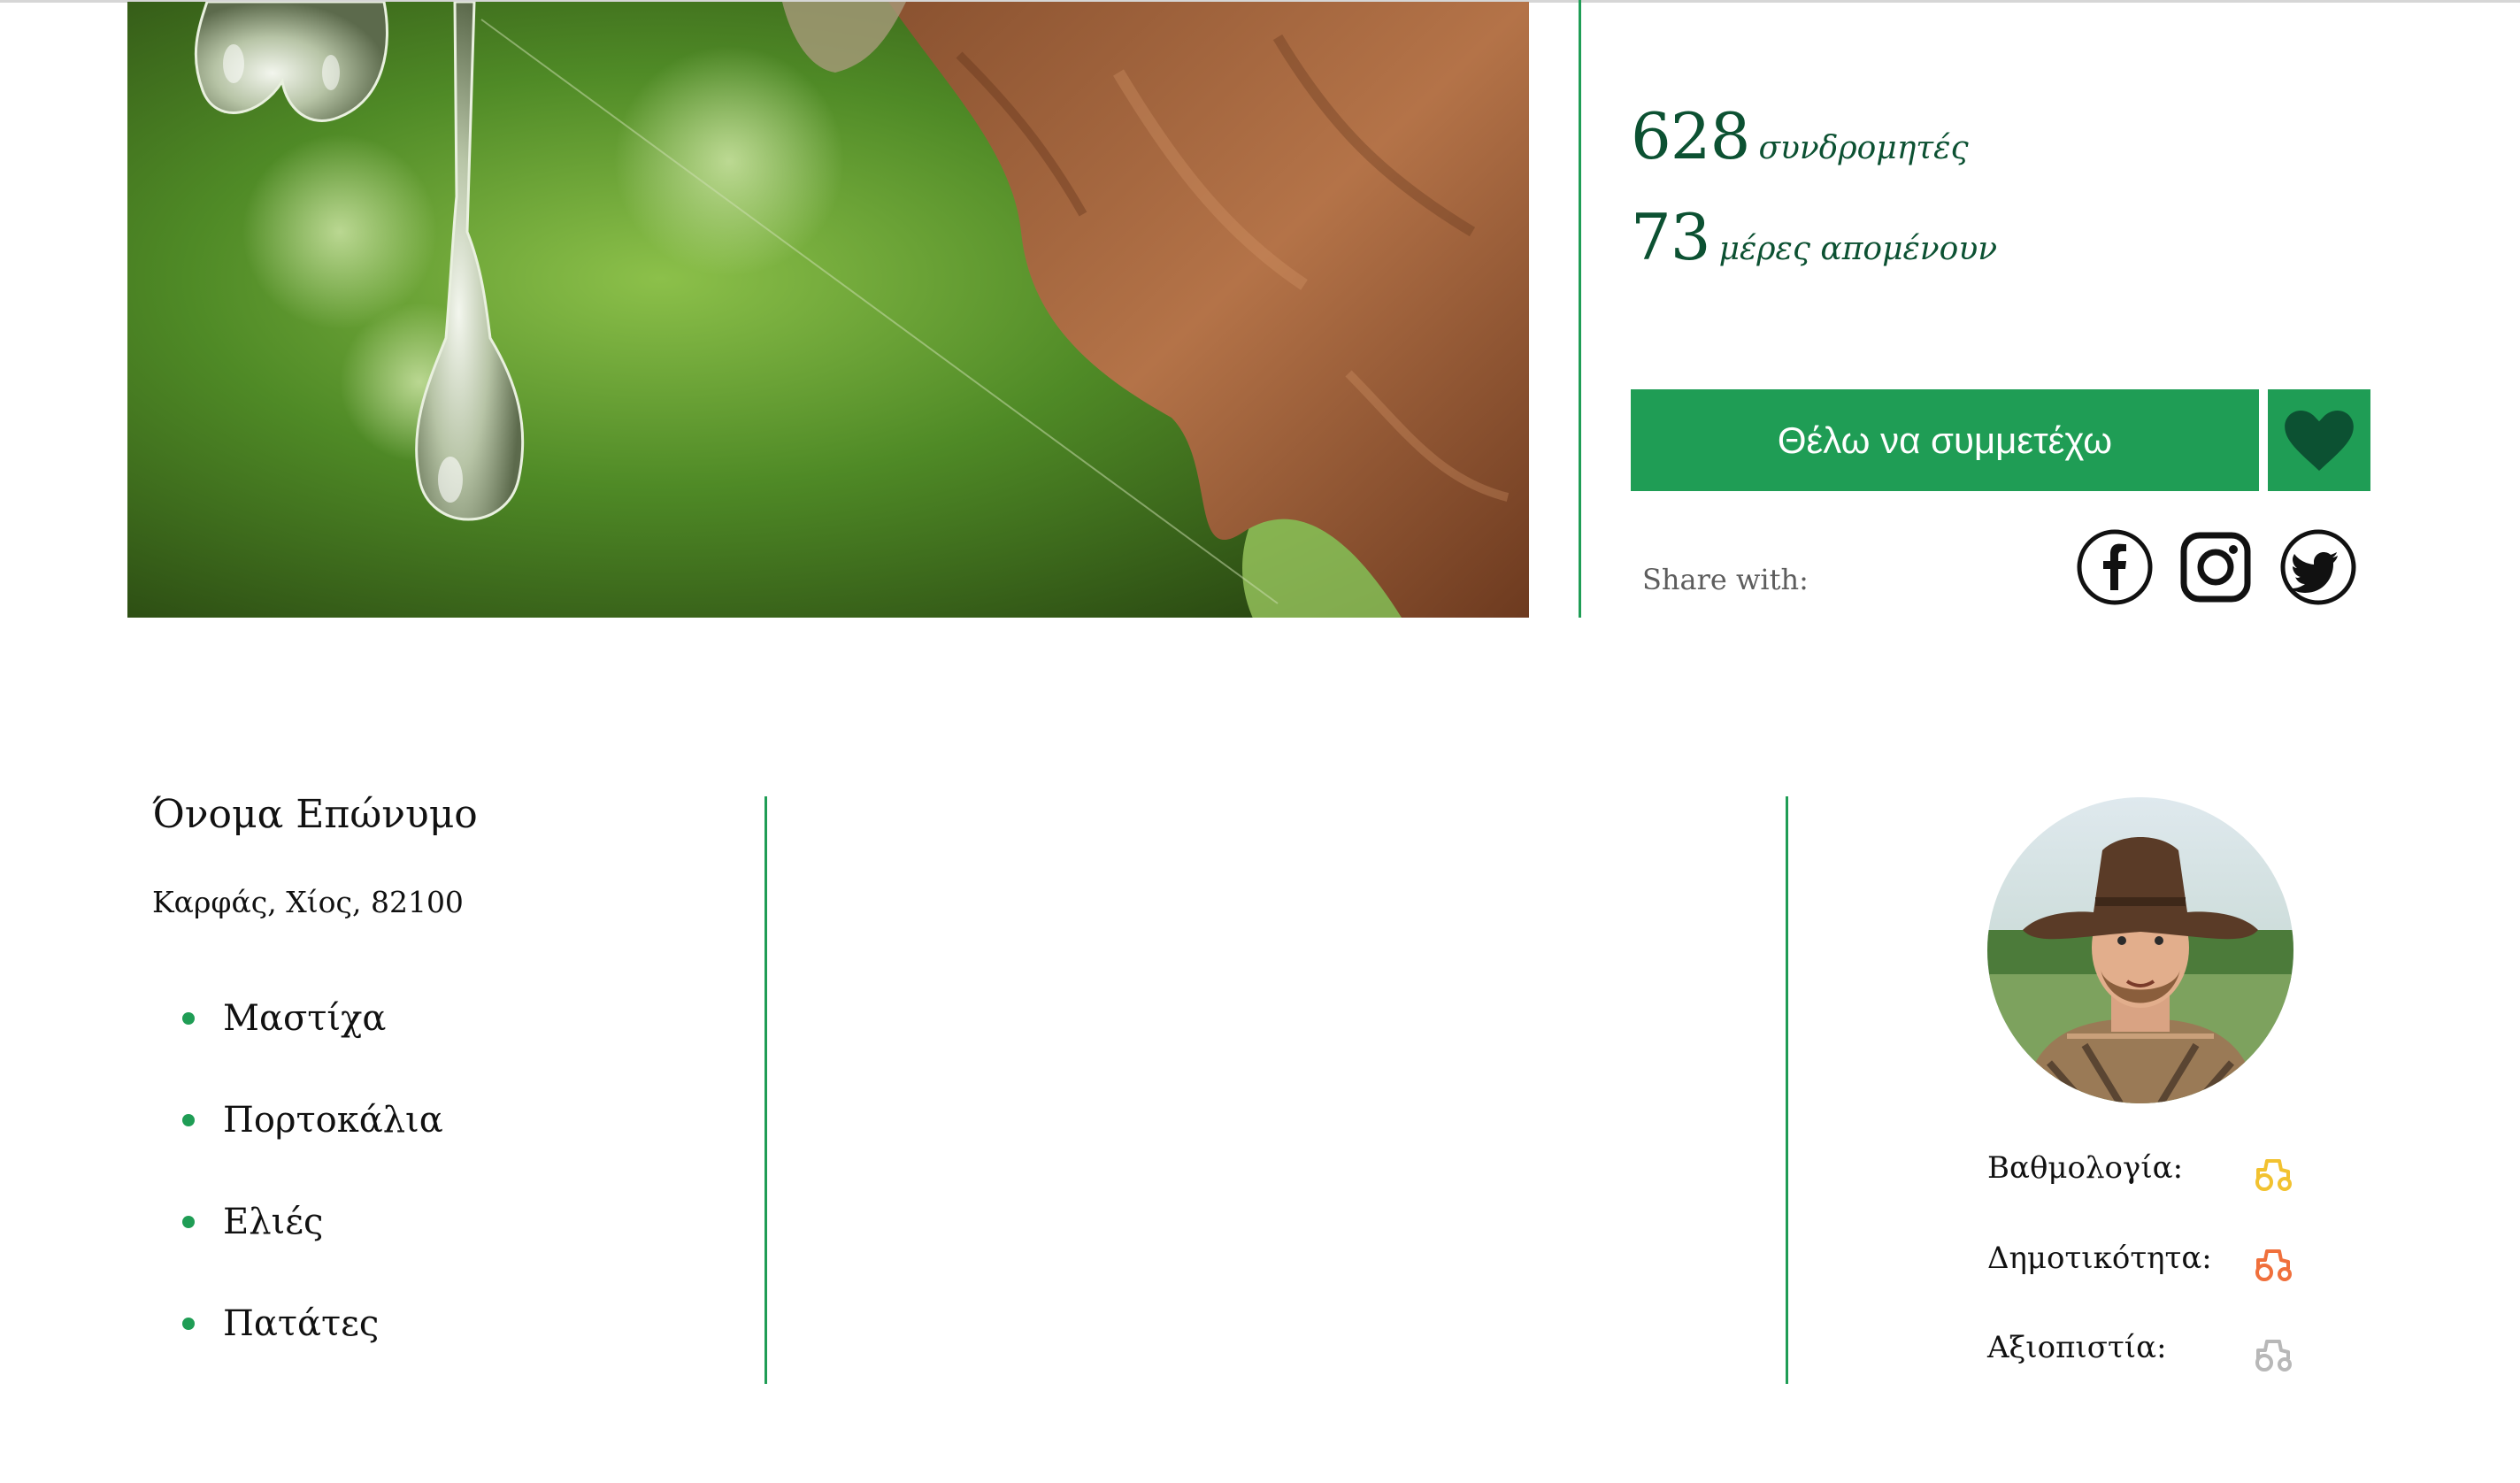 The height and width of the screenshot is (1483, 2520). I want to click on avatar, so click(2140, 950).